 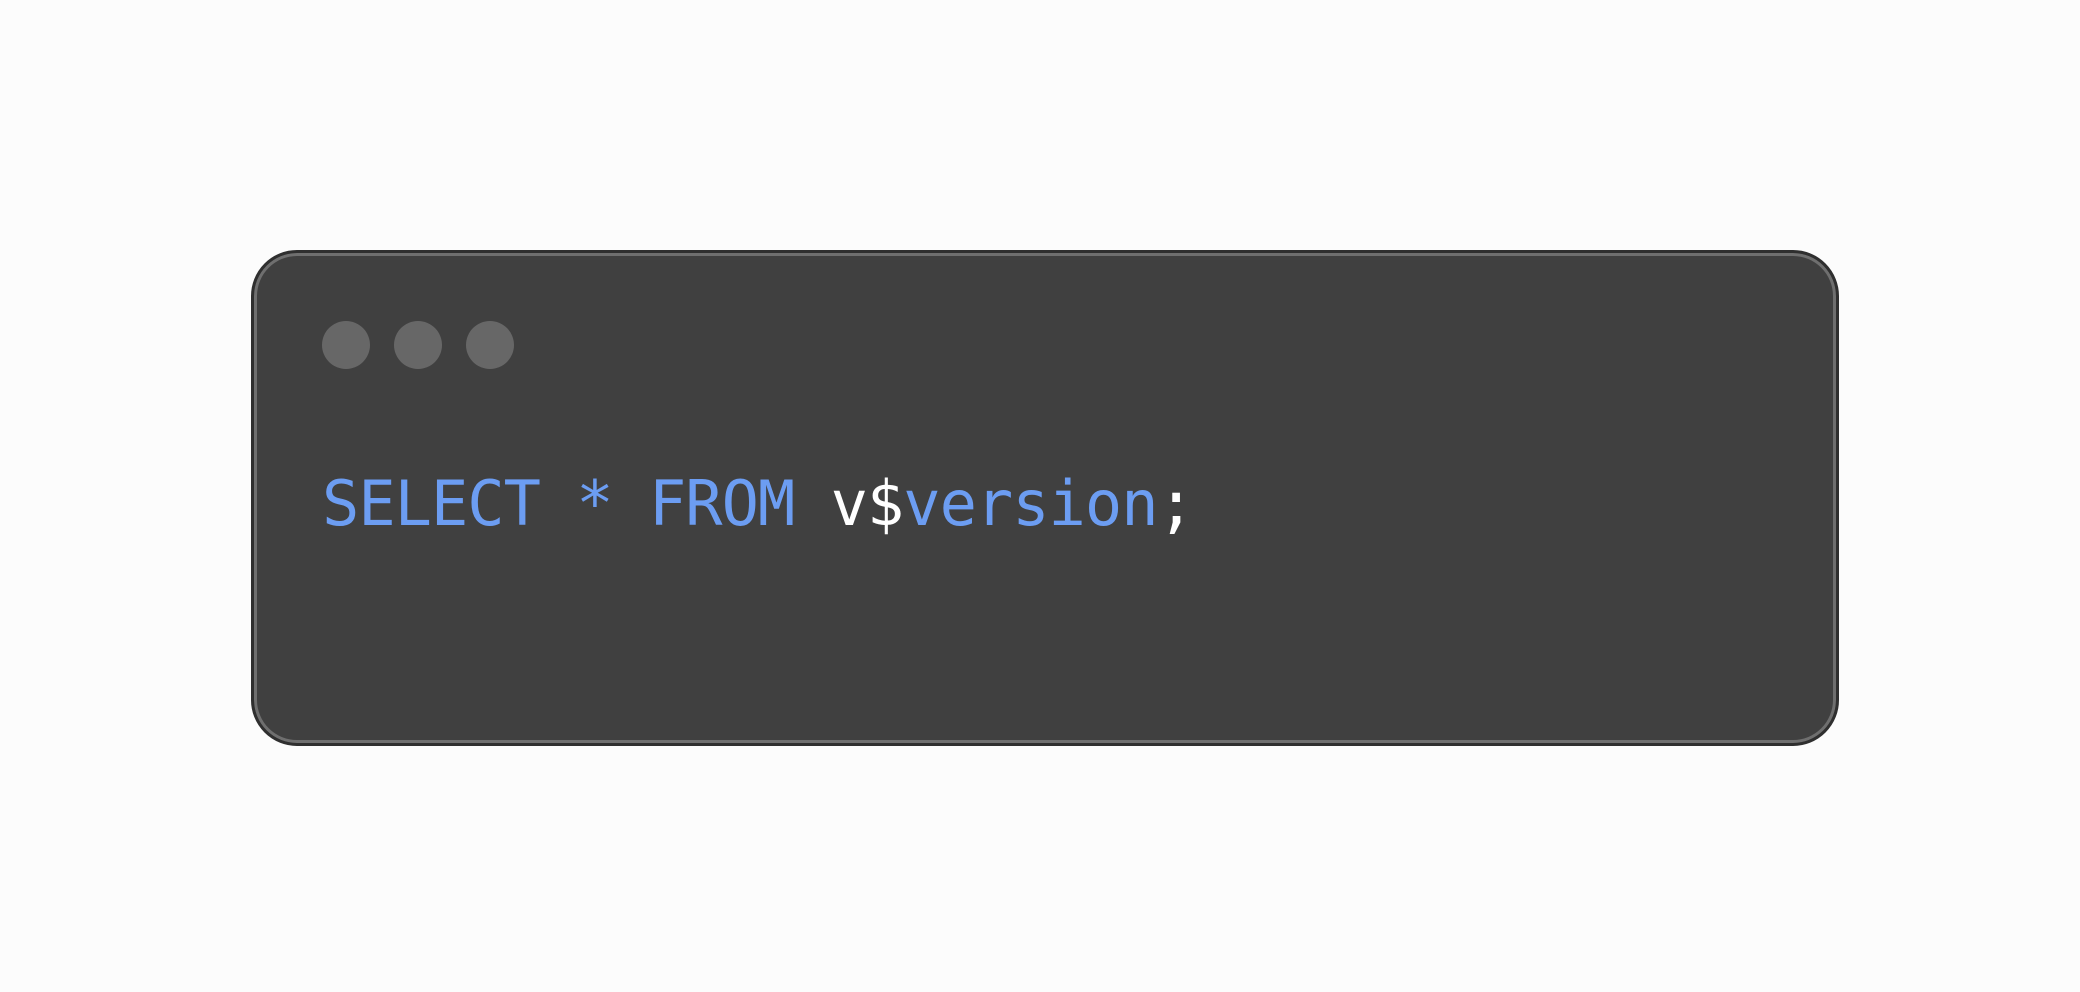 I want to click on sql-identifier-name: version, so click(x=1030, y=503).